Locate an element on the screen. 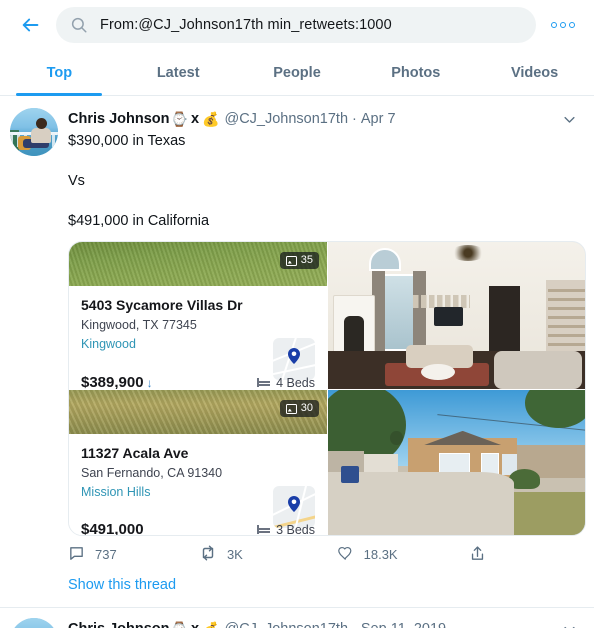  more-options-icon is located at coordinates (563, 25).